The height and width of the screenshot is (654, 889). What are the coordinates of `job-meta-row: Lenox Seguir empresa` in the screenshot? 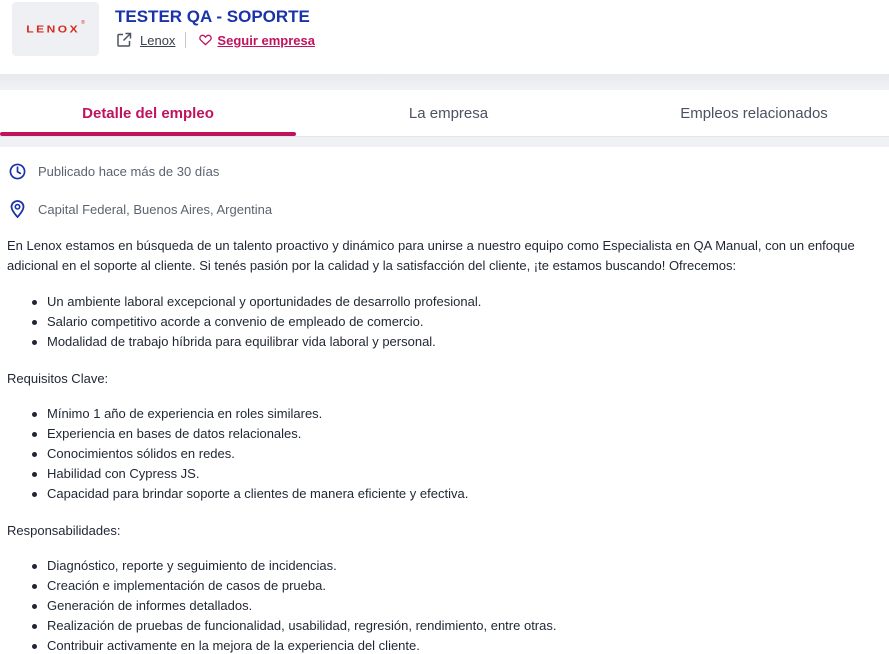 It's located at (215, 40).